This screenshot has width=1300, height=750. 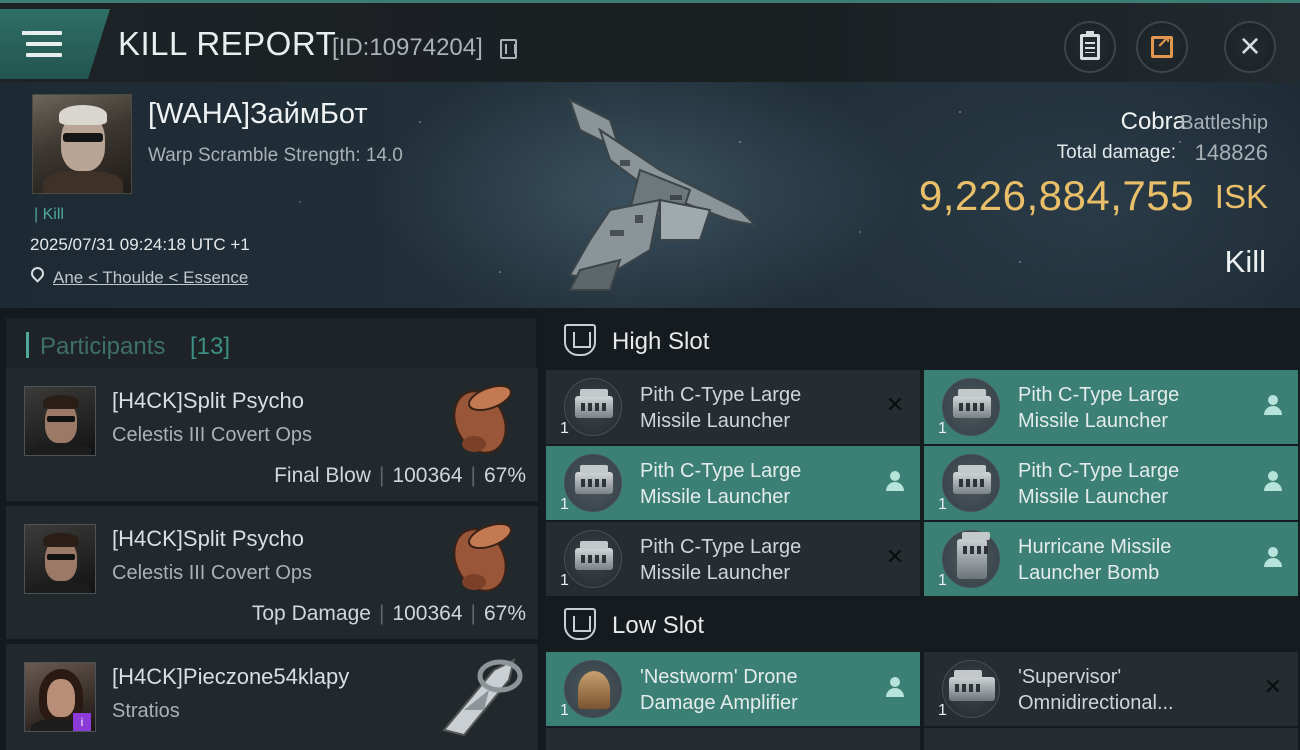 I want to click on victim-ship-image, so click(x=663, y=194).